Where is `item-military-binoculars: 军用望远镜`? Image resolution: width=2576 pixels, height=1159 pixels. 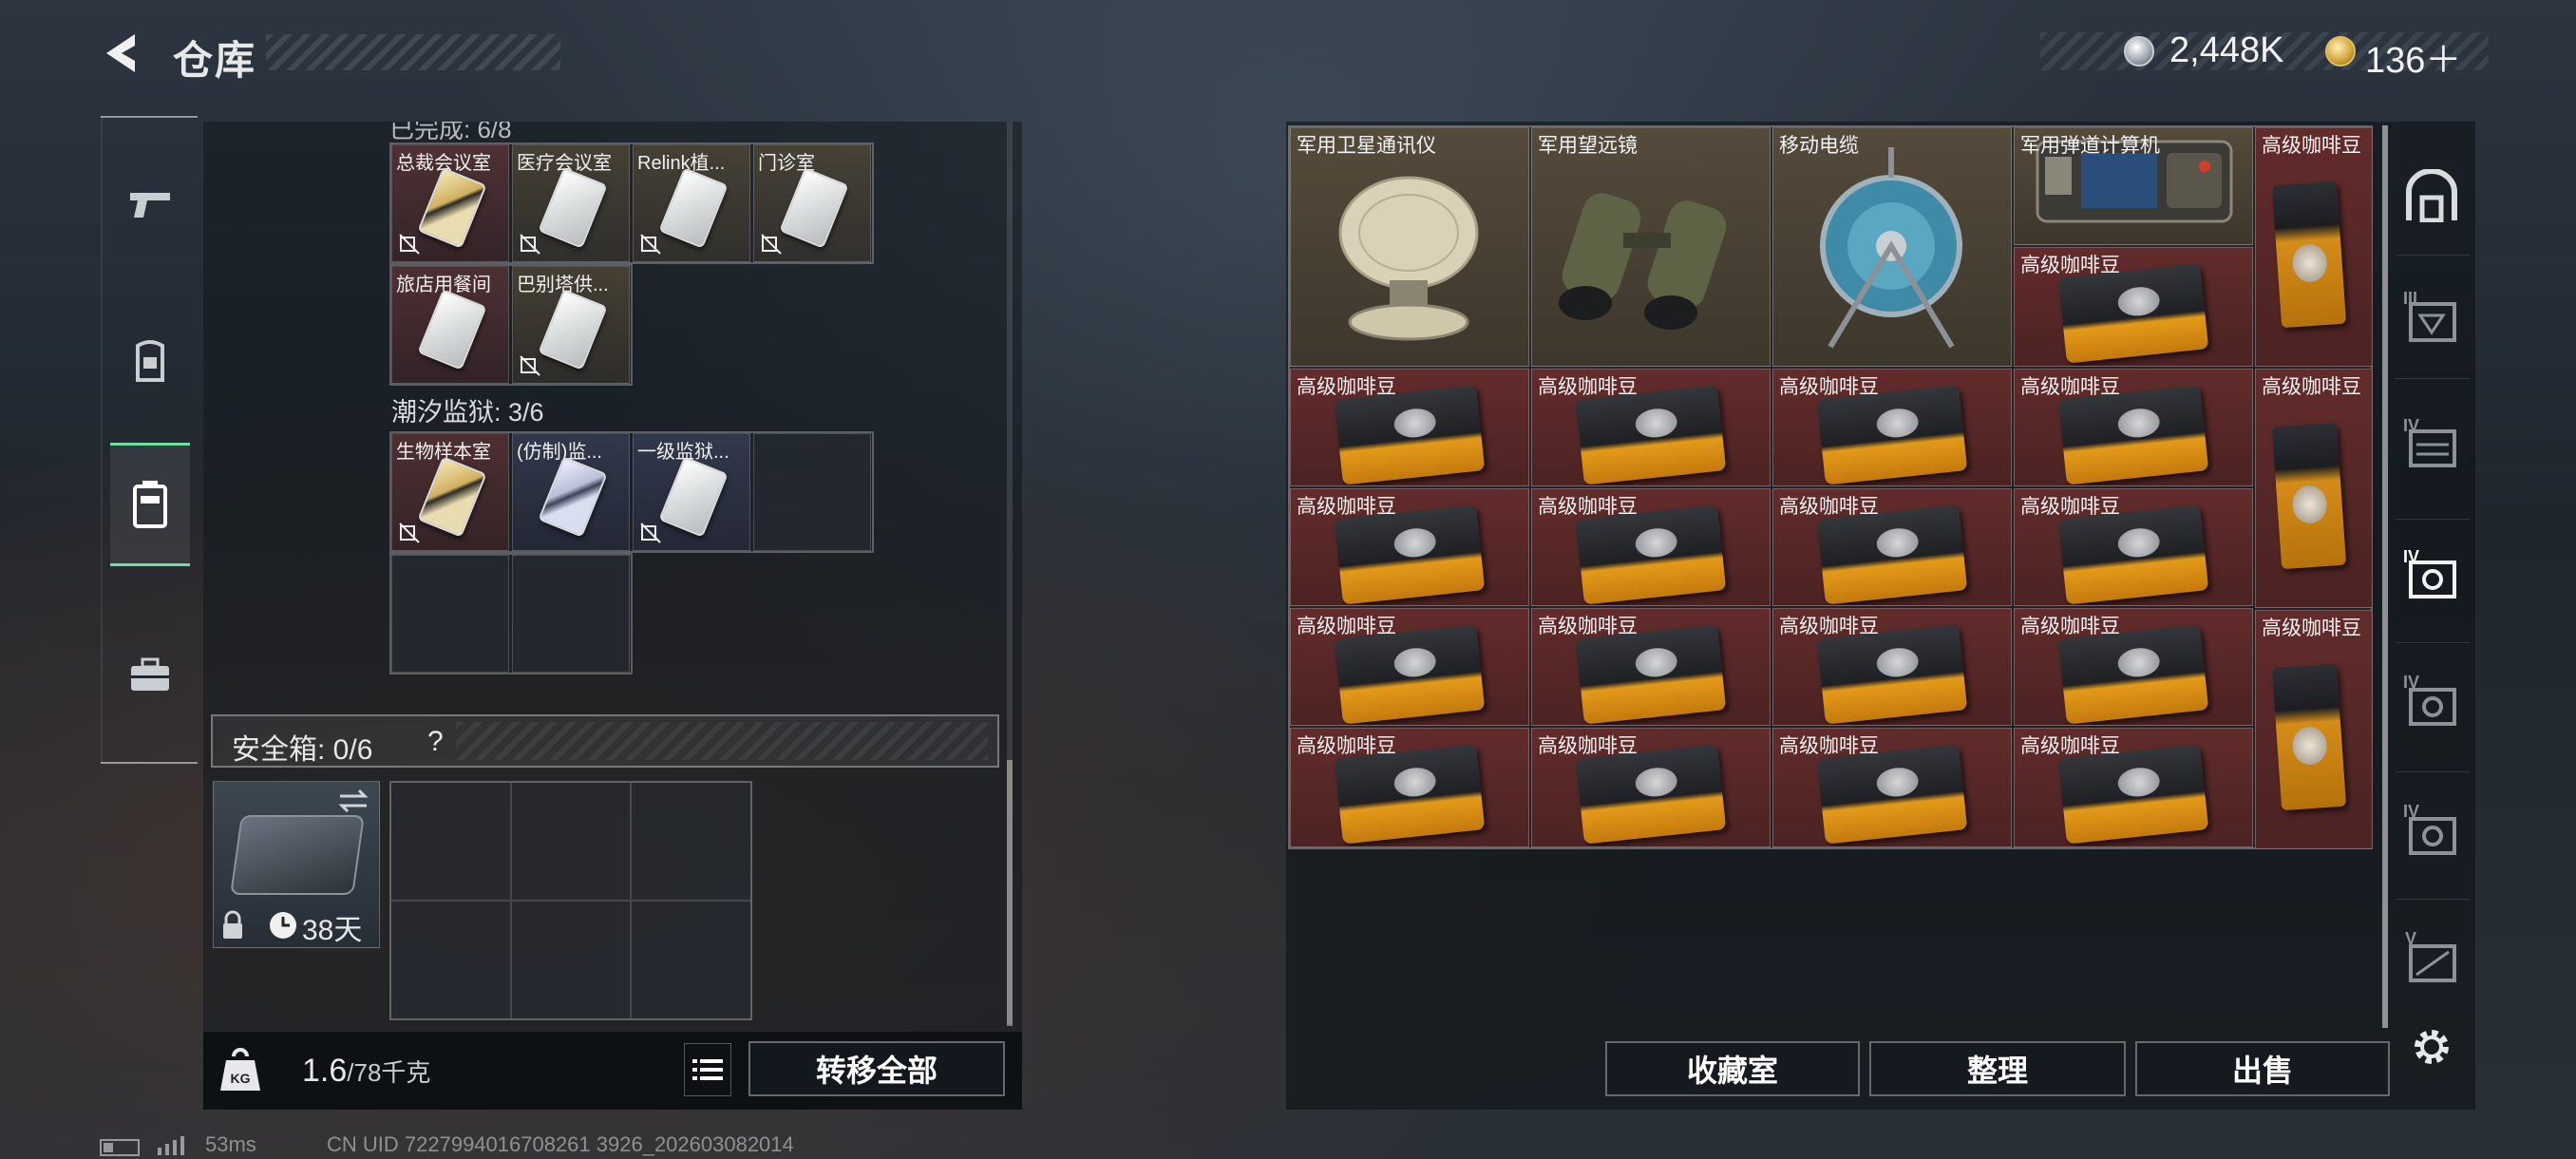
item-military-binoculars: 军用望远镜 is located at coordinates (1651, 247).